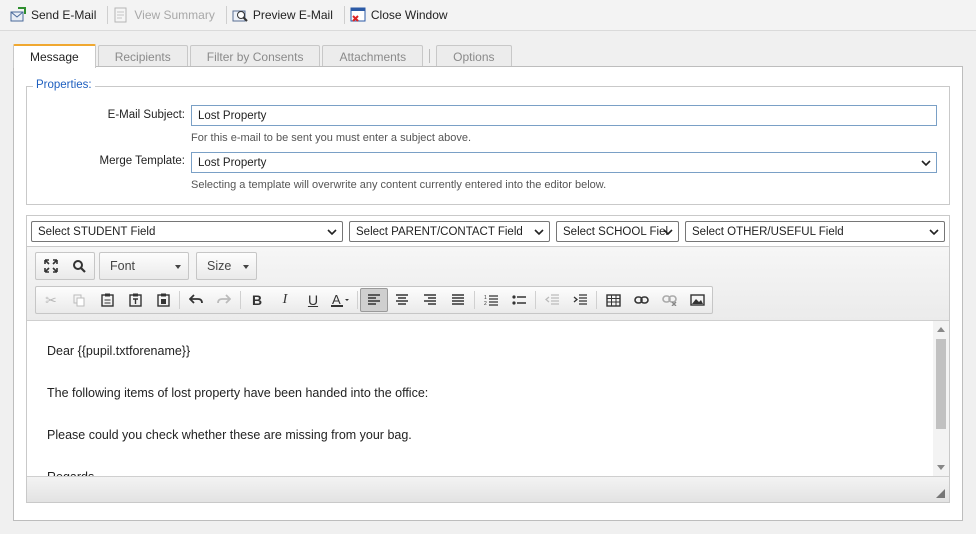 The width and height of the screenshot is (976, 534). Describe the element at coordinates (474, 56) in the screenshot. I see `tab-options: Options` at that location.